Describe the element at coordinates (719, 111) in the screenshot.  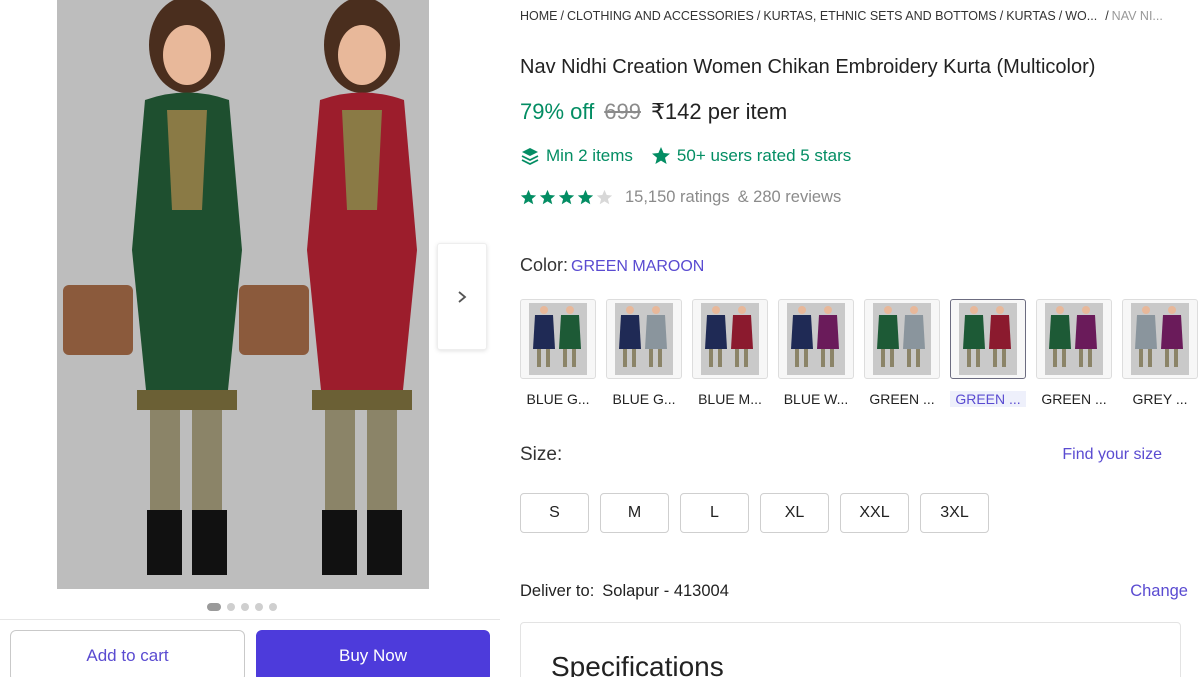
I see `selling-price: ₹142 per item` at that location.